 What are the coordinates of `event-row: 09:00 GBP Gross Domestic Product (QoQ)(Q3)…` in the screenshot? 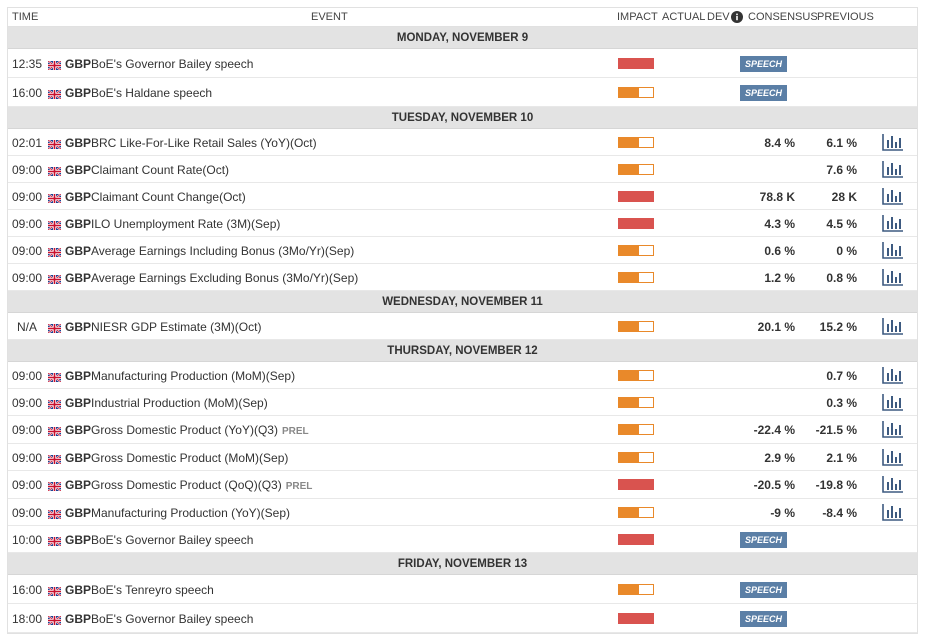 It's located at (462, 485).